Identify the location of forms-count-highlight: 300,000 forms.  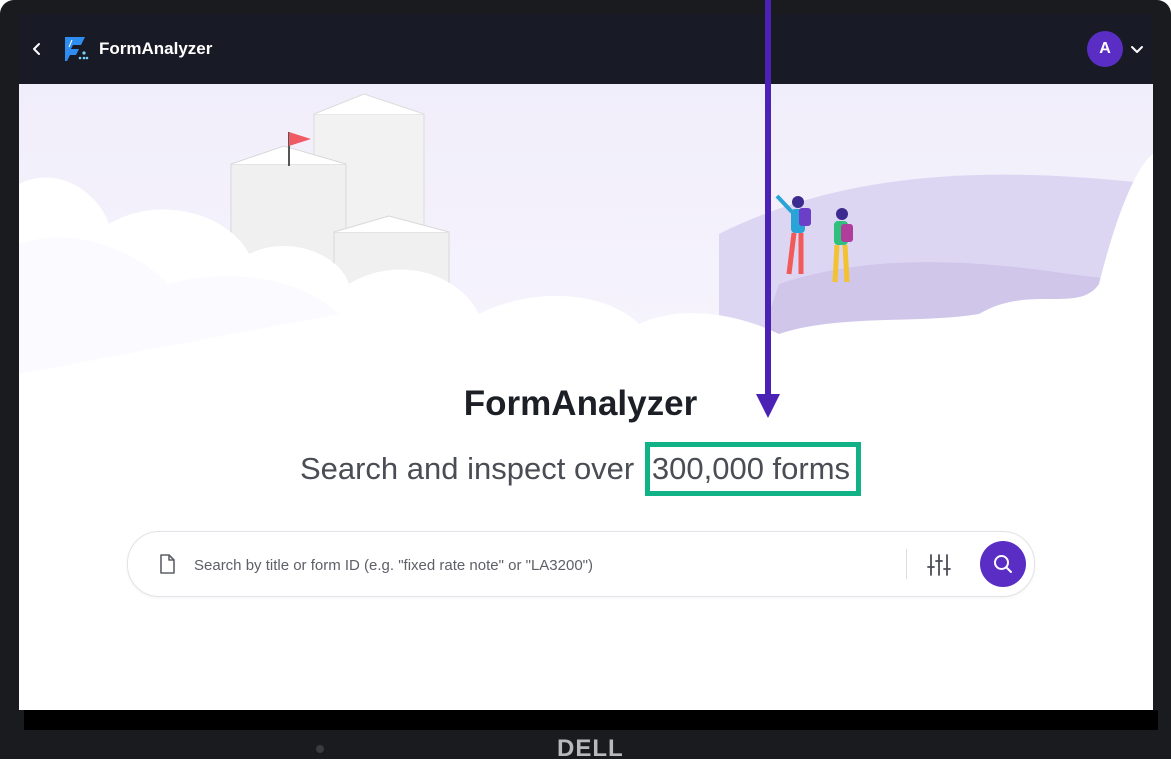
(753, 469).